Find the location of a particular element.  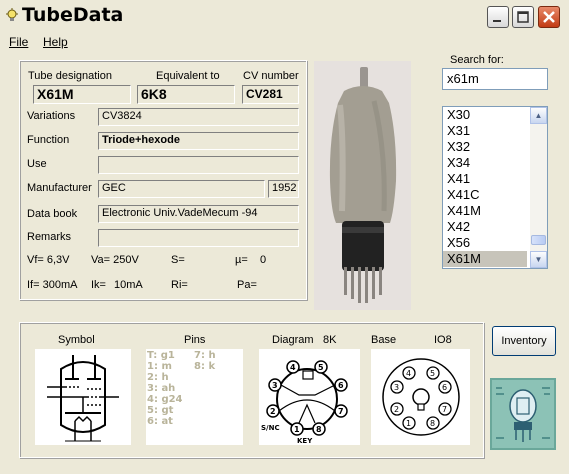

menu-file-label: File is located at coordinates (19, 42).